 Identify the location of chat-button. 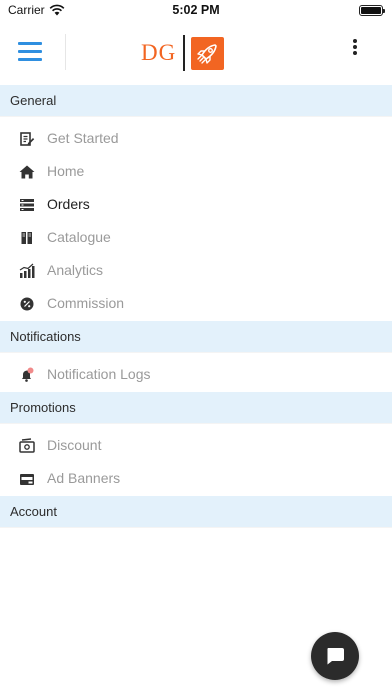
(335, 656).